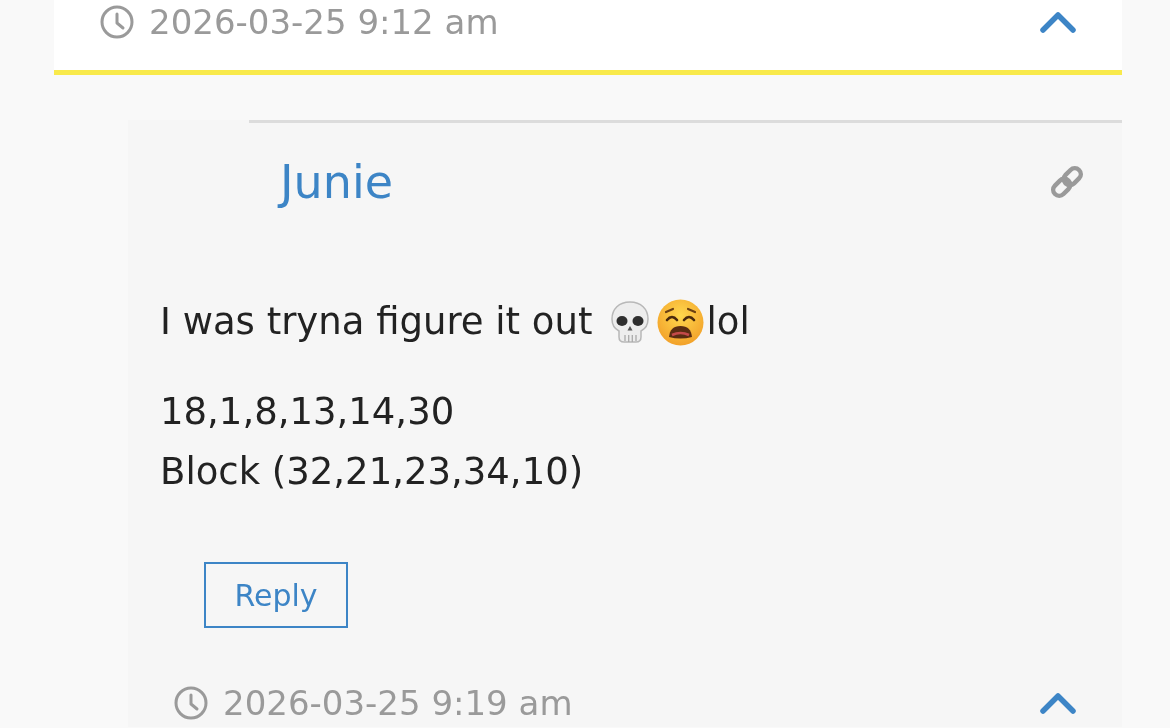 The image size is (1170, 728). Describe the element at coordinates (372, 472) in the screenshot. I see `comment-text: Block (32,21,23,34,10)` at that location.